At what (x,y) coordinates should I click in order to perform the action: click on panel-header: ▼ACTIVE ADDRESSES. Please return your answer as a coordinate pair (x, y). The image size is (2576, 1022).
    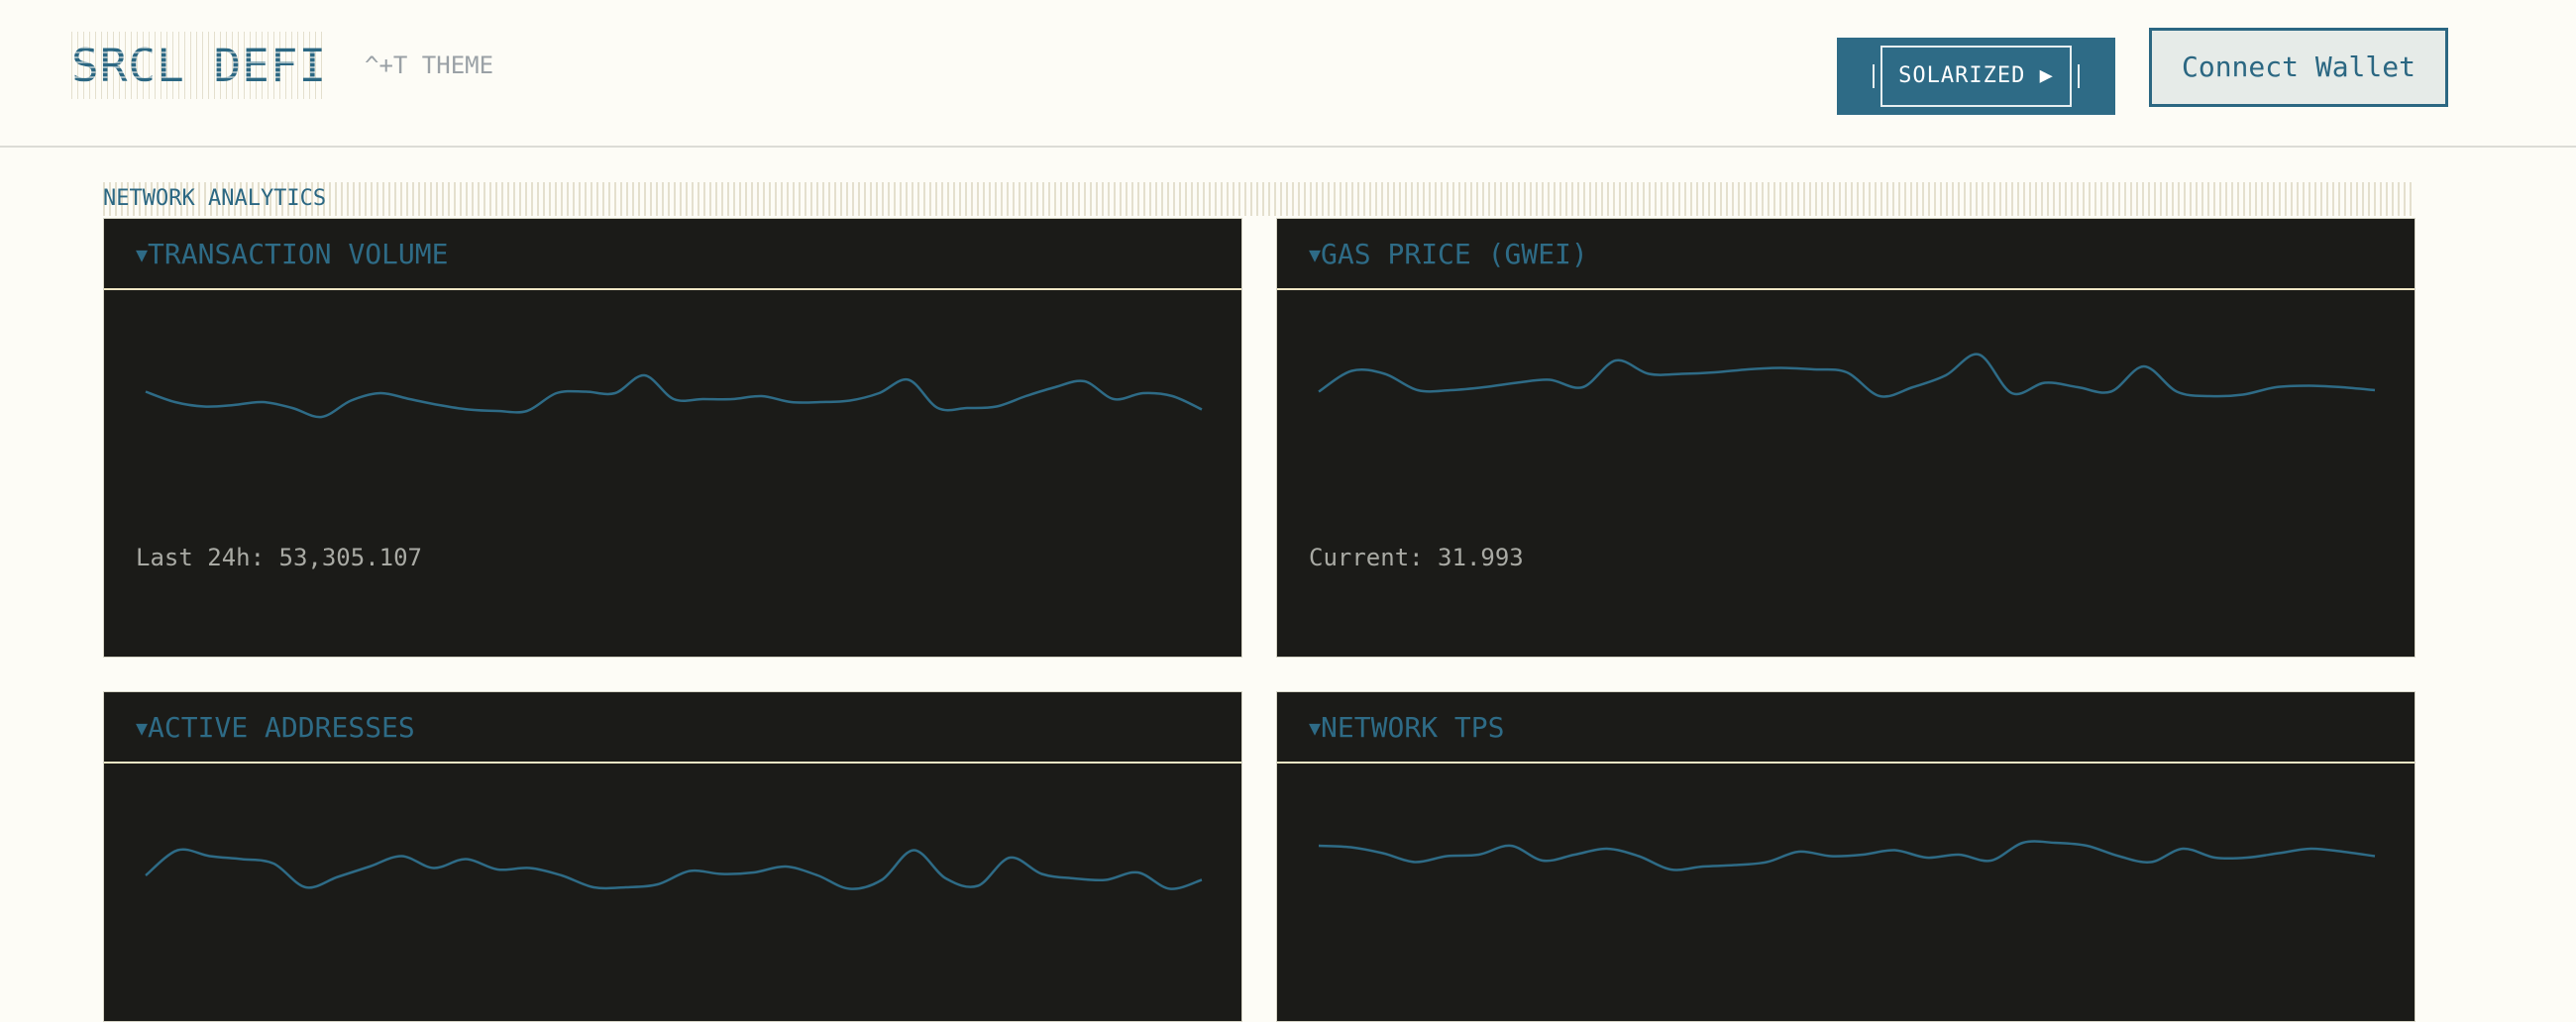
    Looking at the image, I should click on (672, 728).